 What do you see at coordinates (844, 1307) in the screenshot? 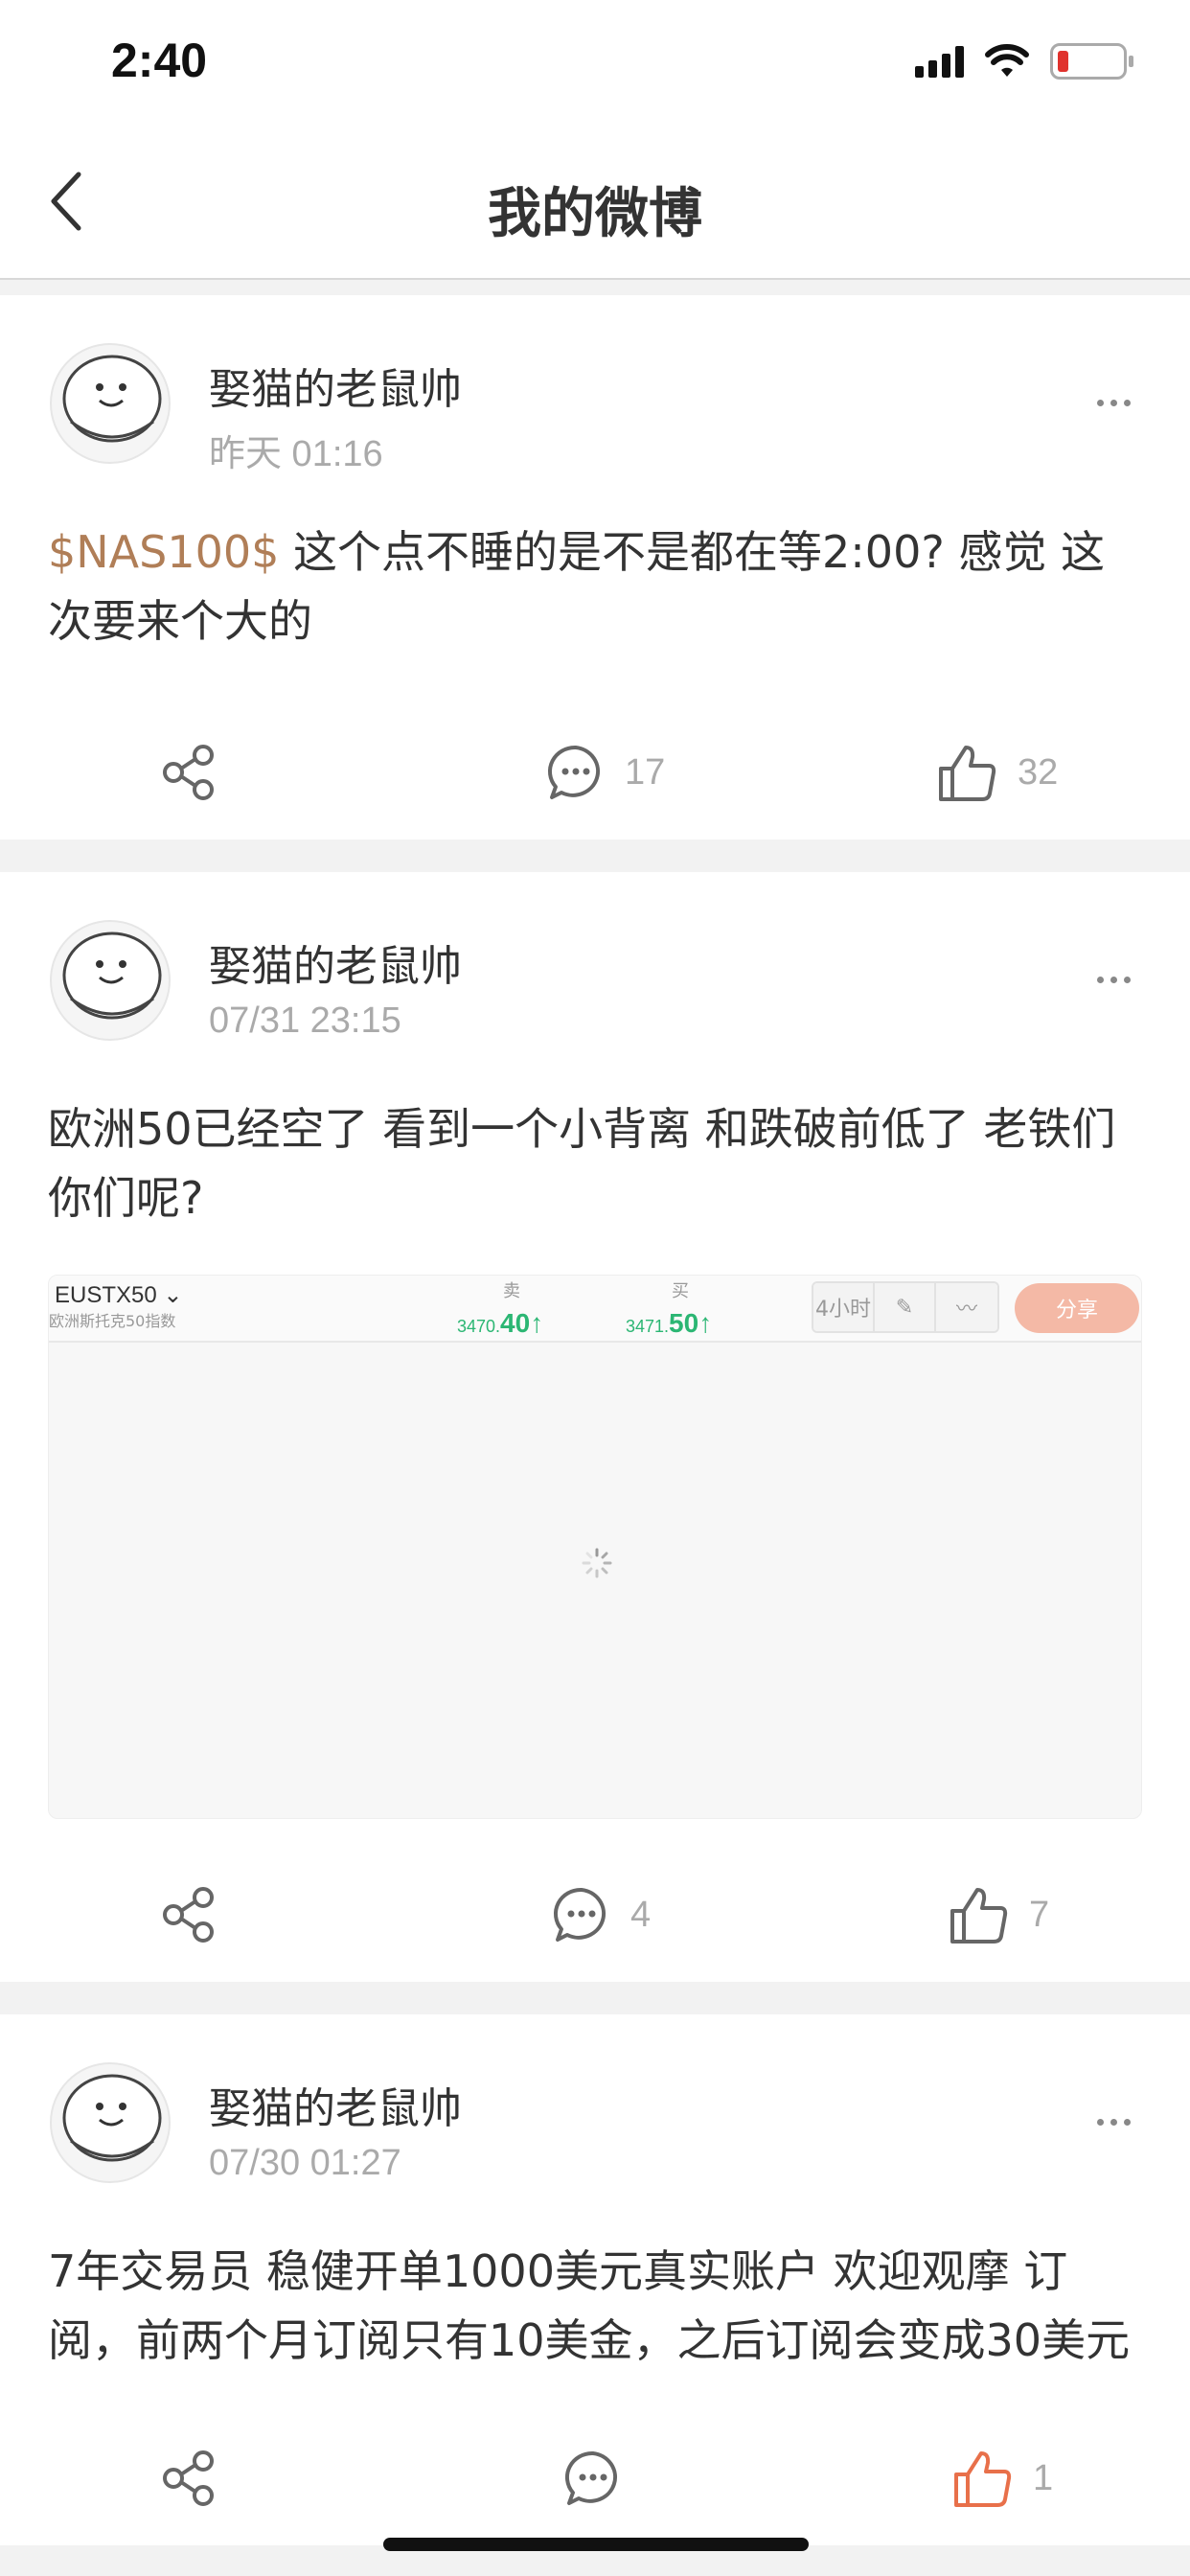
I see `timeframe-selector: 4小时` at bounding box center [844, 1307].